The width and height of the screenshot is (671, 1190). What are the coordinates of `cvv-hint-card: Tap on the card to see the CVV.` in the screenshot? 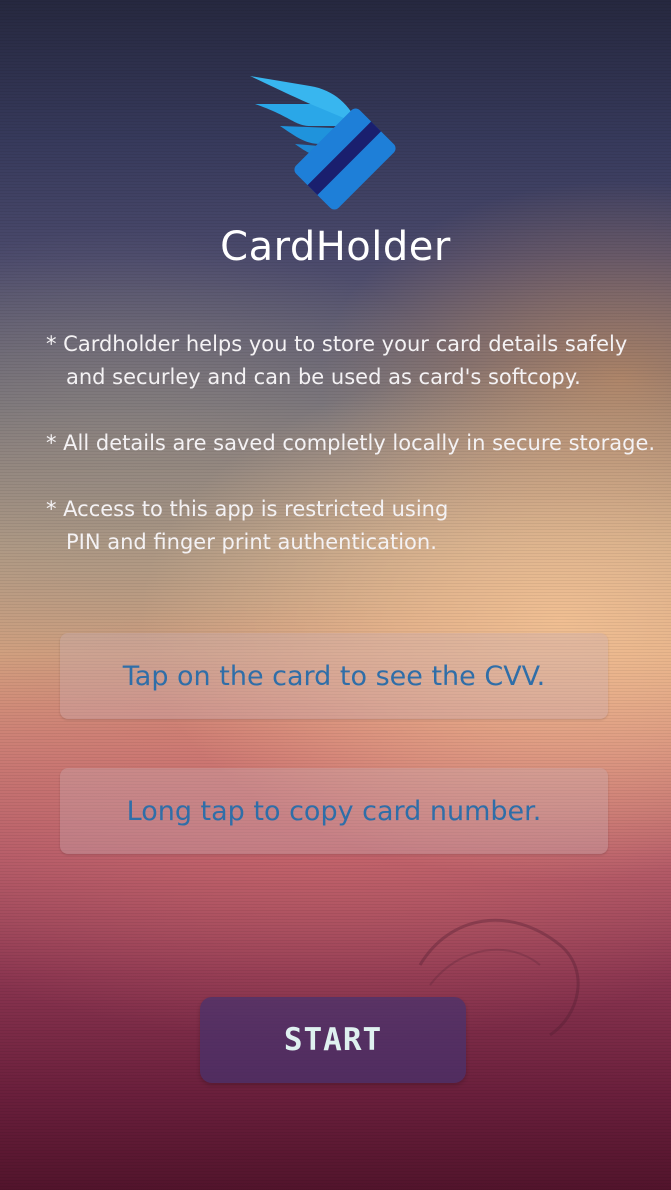 It's located at (334, 676).